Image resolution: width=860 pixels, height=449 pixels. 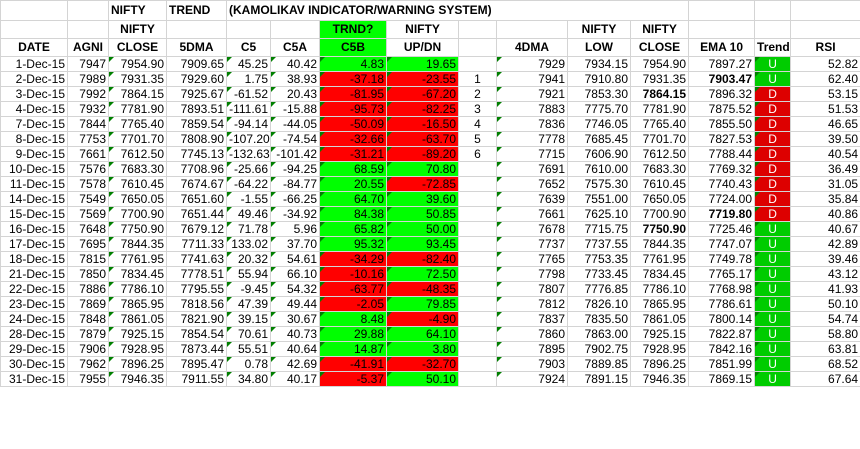 I want to click on cell-agni: 7695, so click(x=88, y=244).